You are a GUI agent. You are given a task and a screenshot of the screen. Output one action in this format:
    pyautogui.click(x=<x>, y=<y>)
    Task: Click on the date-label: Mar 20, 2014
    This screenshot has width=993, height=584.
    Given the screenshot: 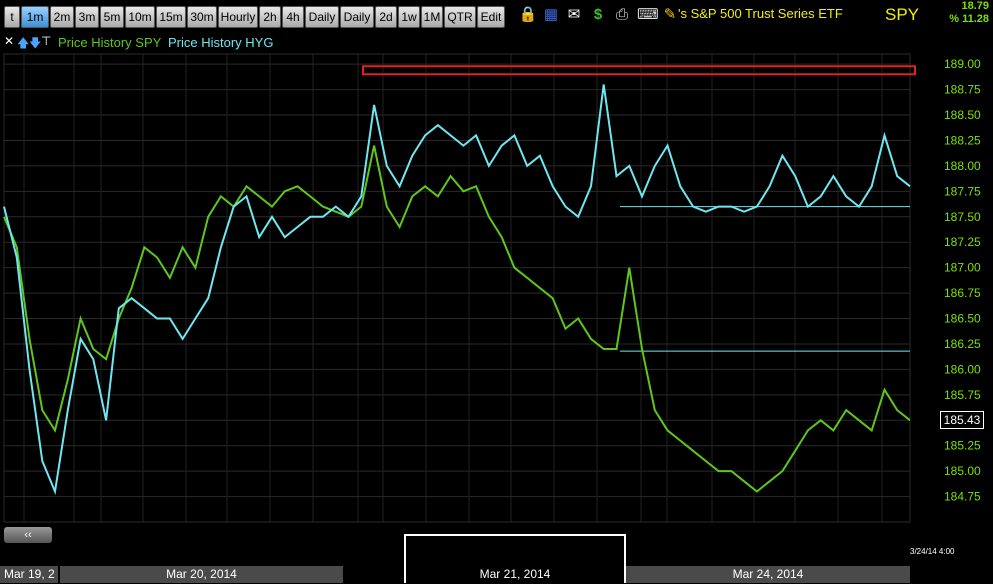 What is the action you would take?
    pyautogui.click(x=201, y=574)
    